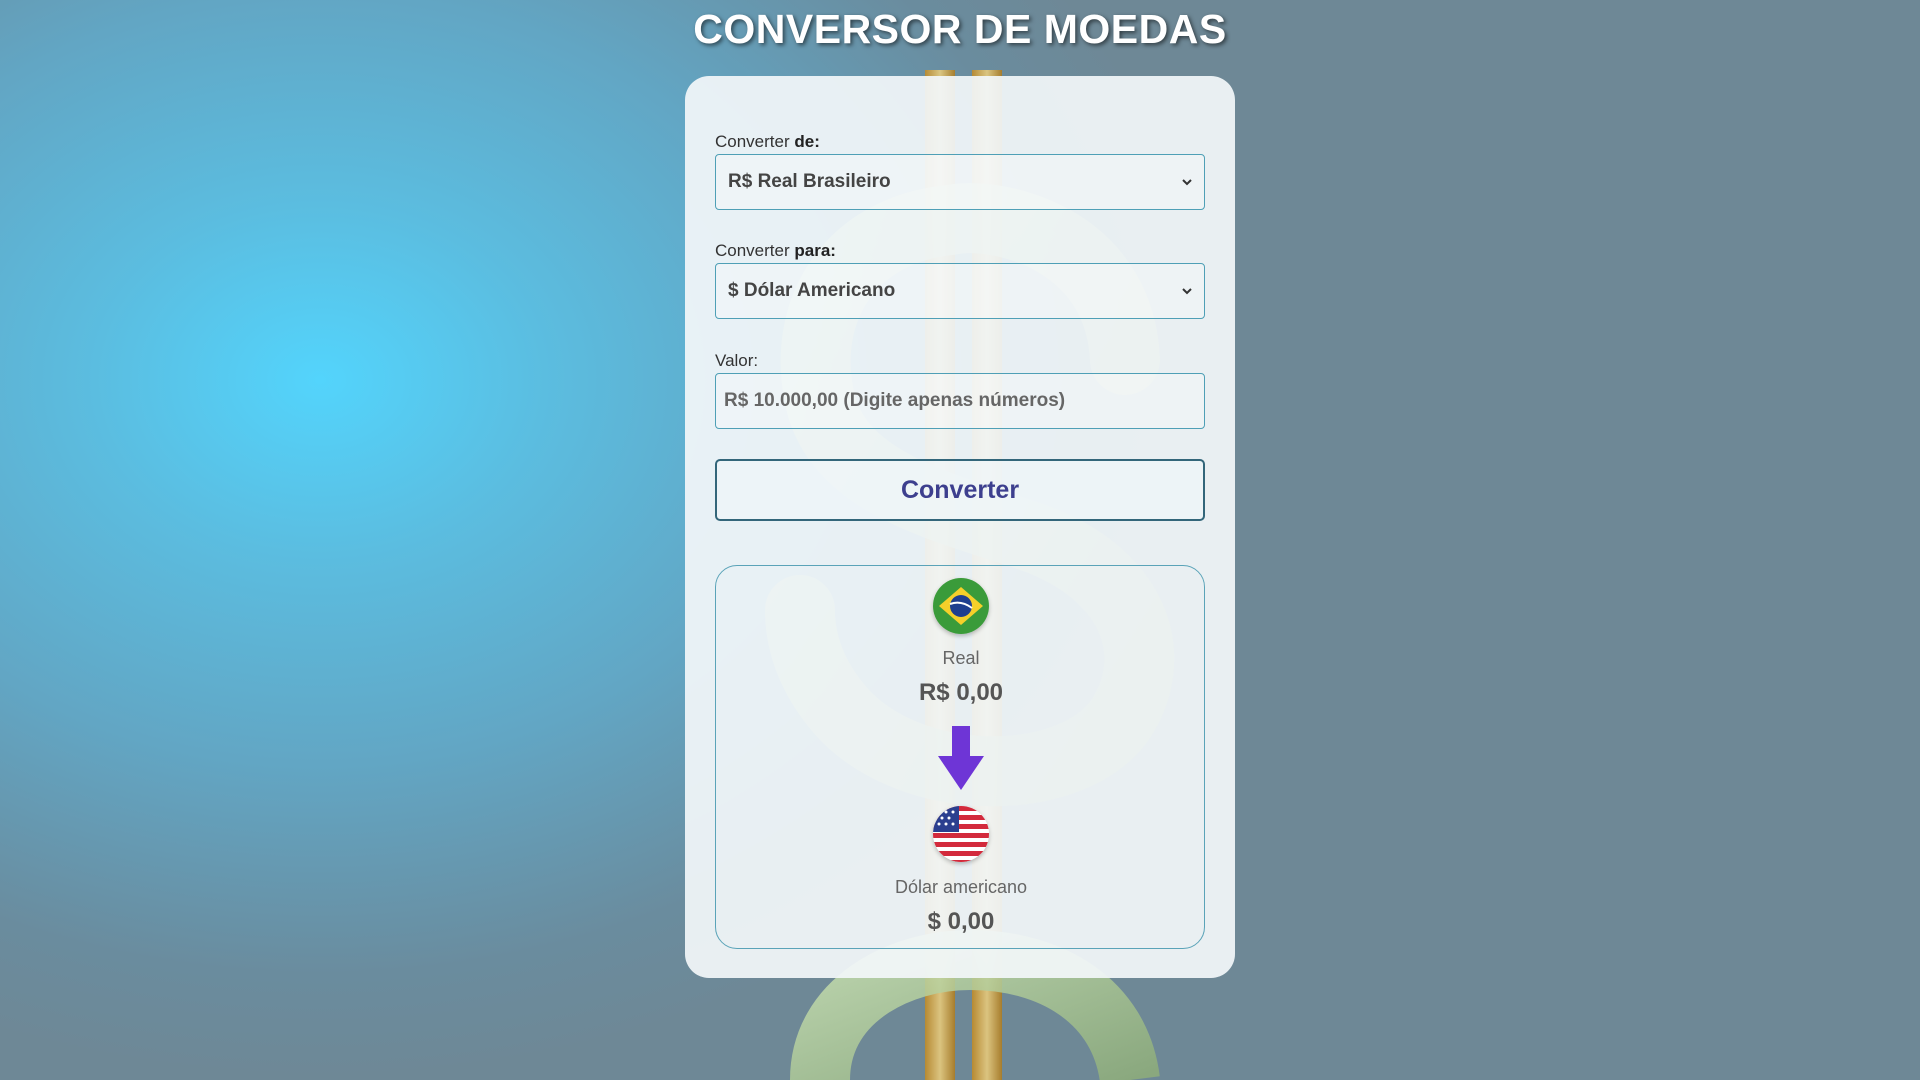 The height and width of the screenshot is (1080, 1920). What do you see at coordinates (737, 360) in the screenshot?
I see `value-label: Valor:` at bounding box center [737, 360].